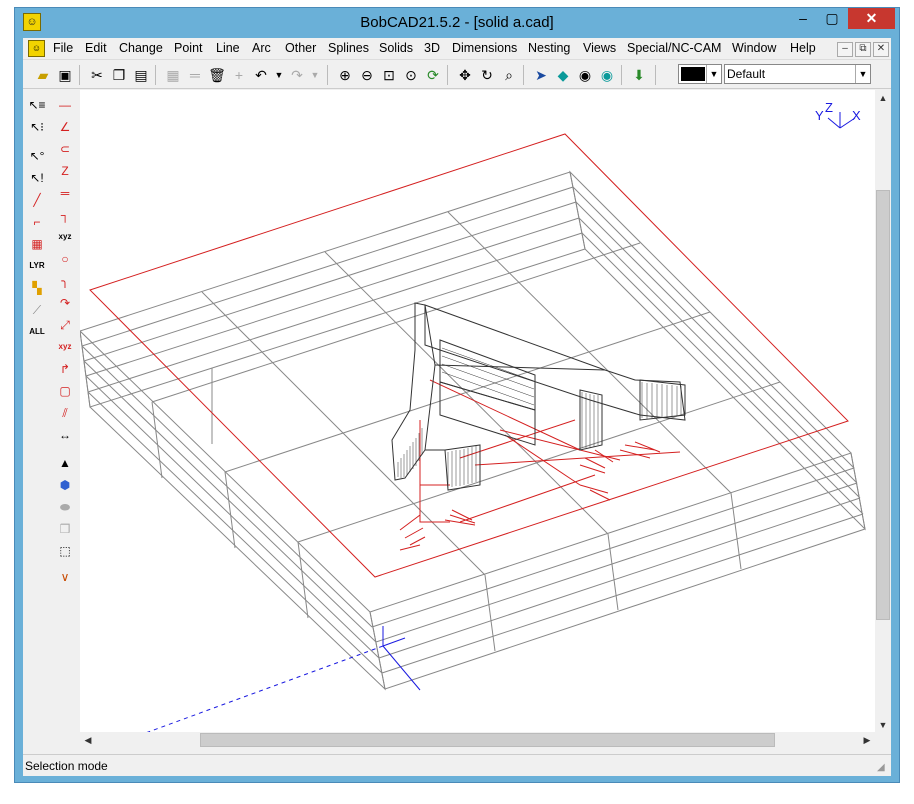  Describe the element at coordinates (65, 303) in the screenshot. I see `arc-curve-icon: ↷` at that location.